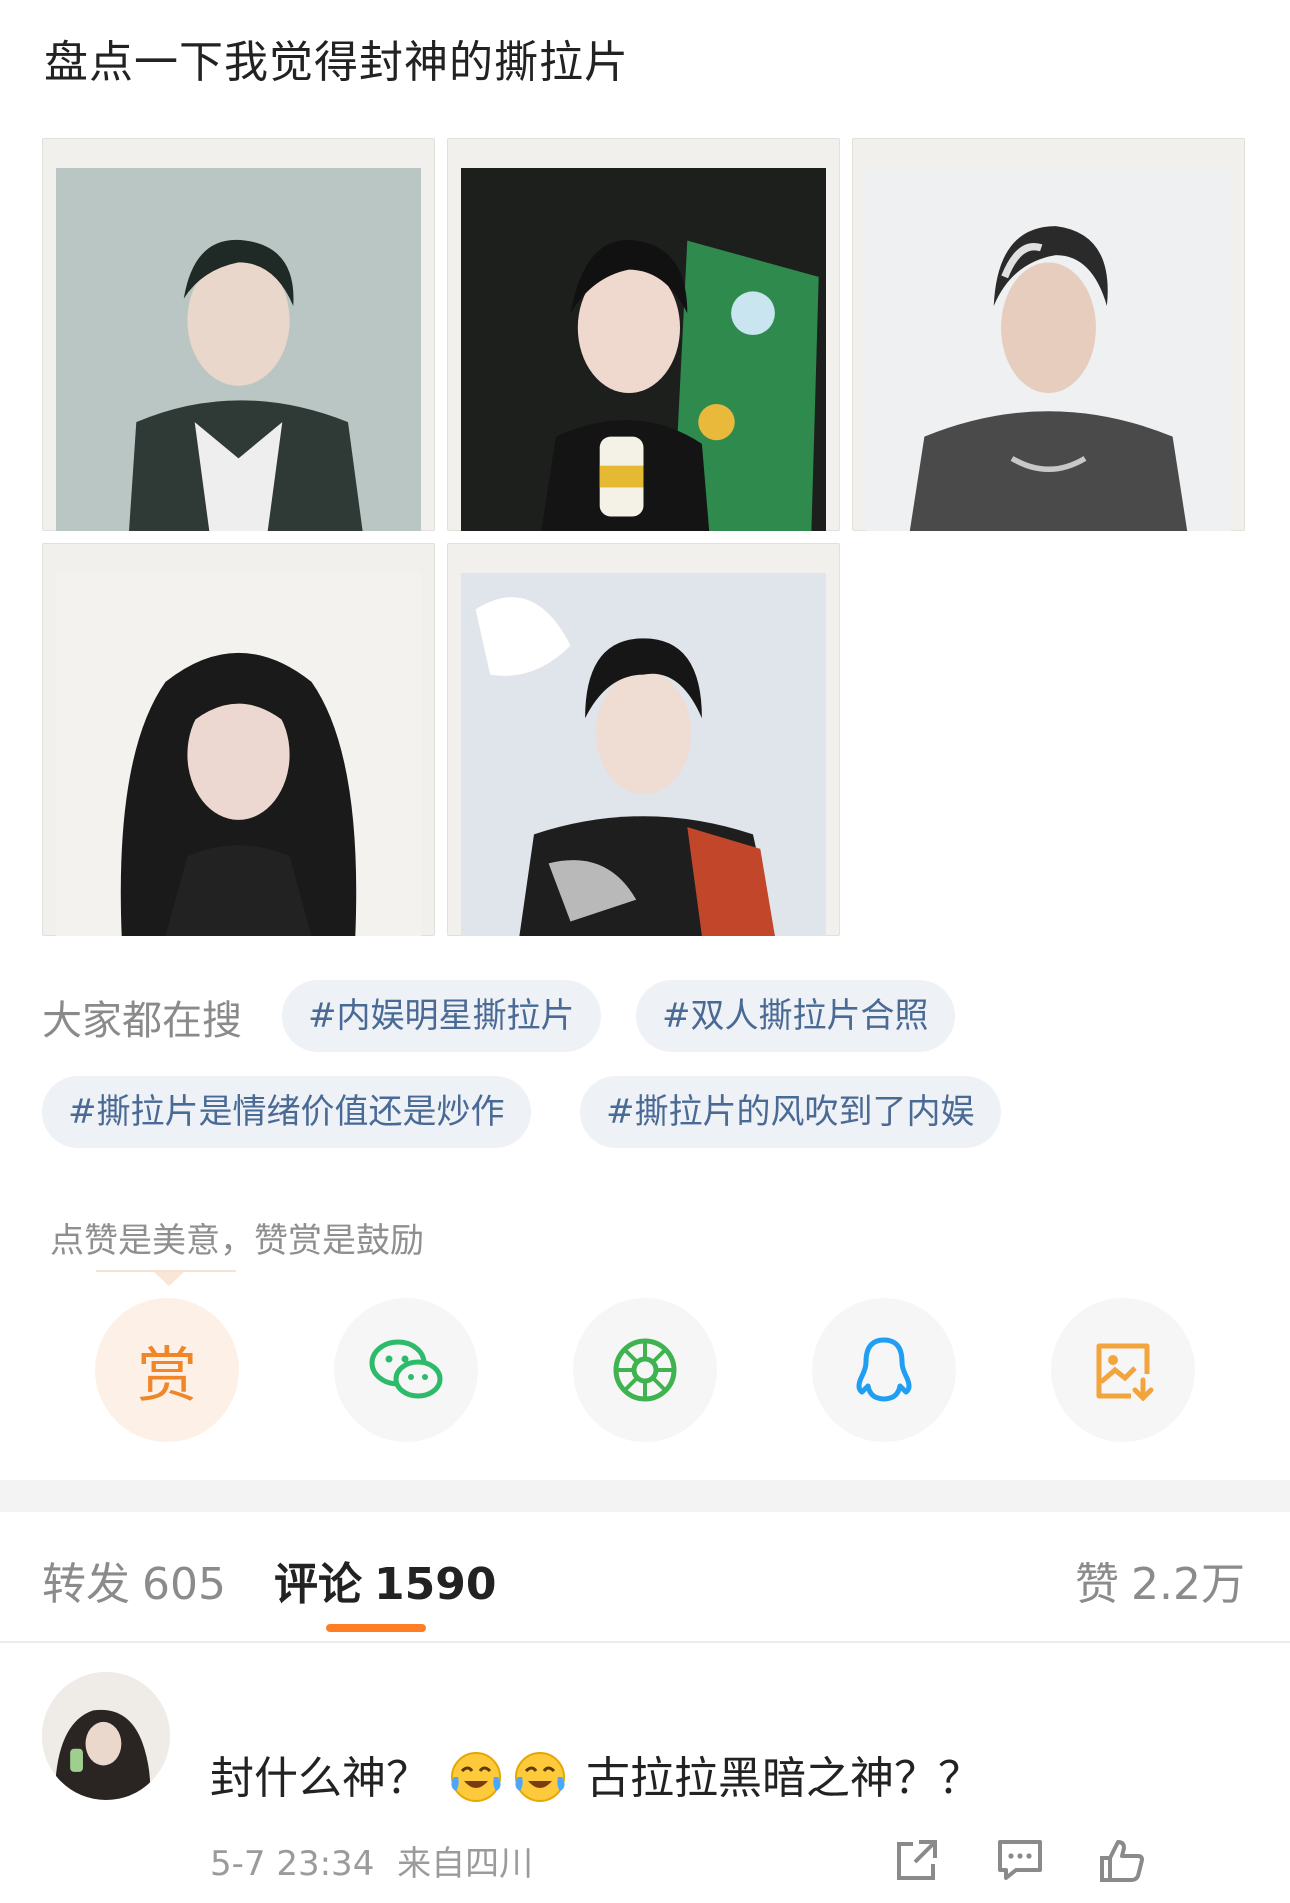 Image resolution: width=1290 pixels, height=1903 pixels. What do you see at coordinates (784, 1778) in the screenshot?
I see `comment-text-end: 古拉拉黑暗之神？？` at bounding box center [784, 1778].